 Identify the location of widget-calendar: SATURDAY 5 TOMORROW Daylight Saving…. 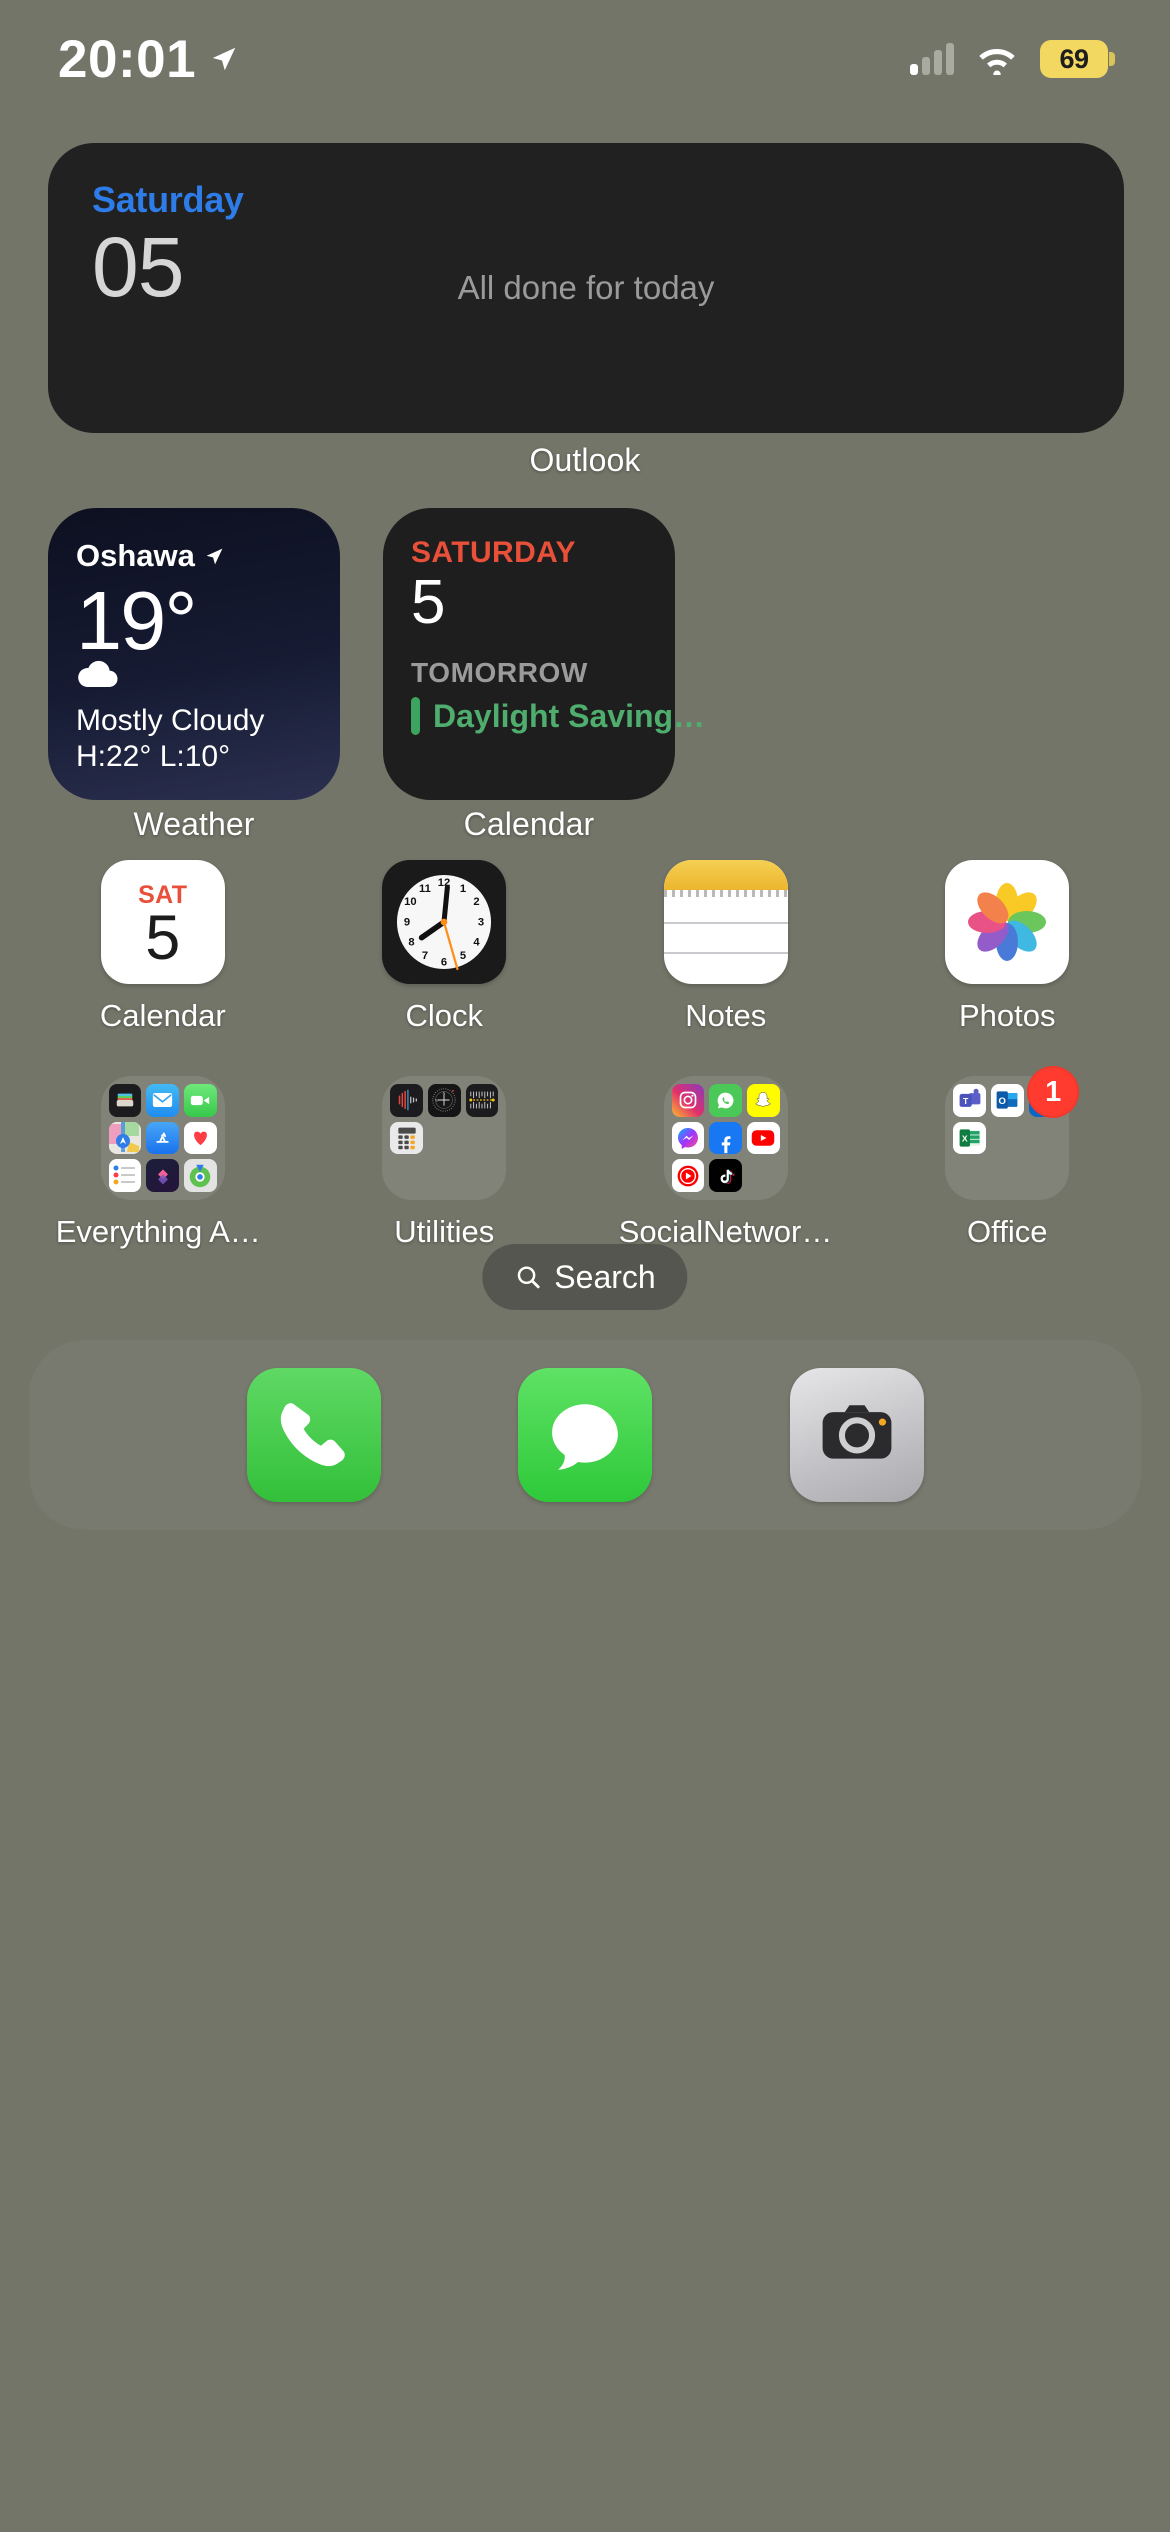
(544, 654).